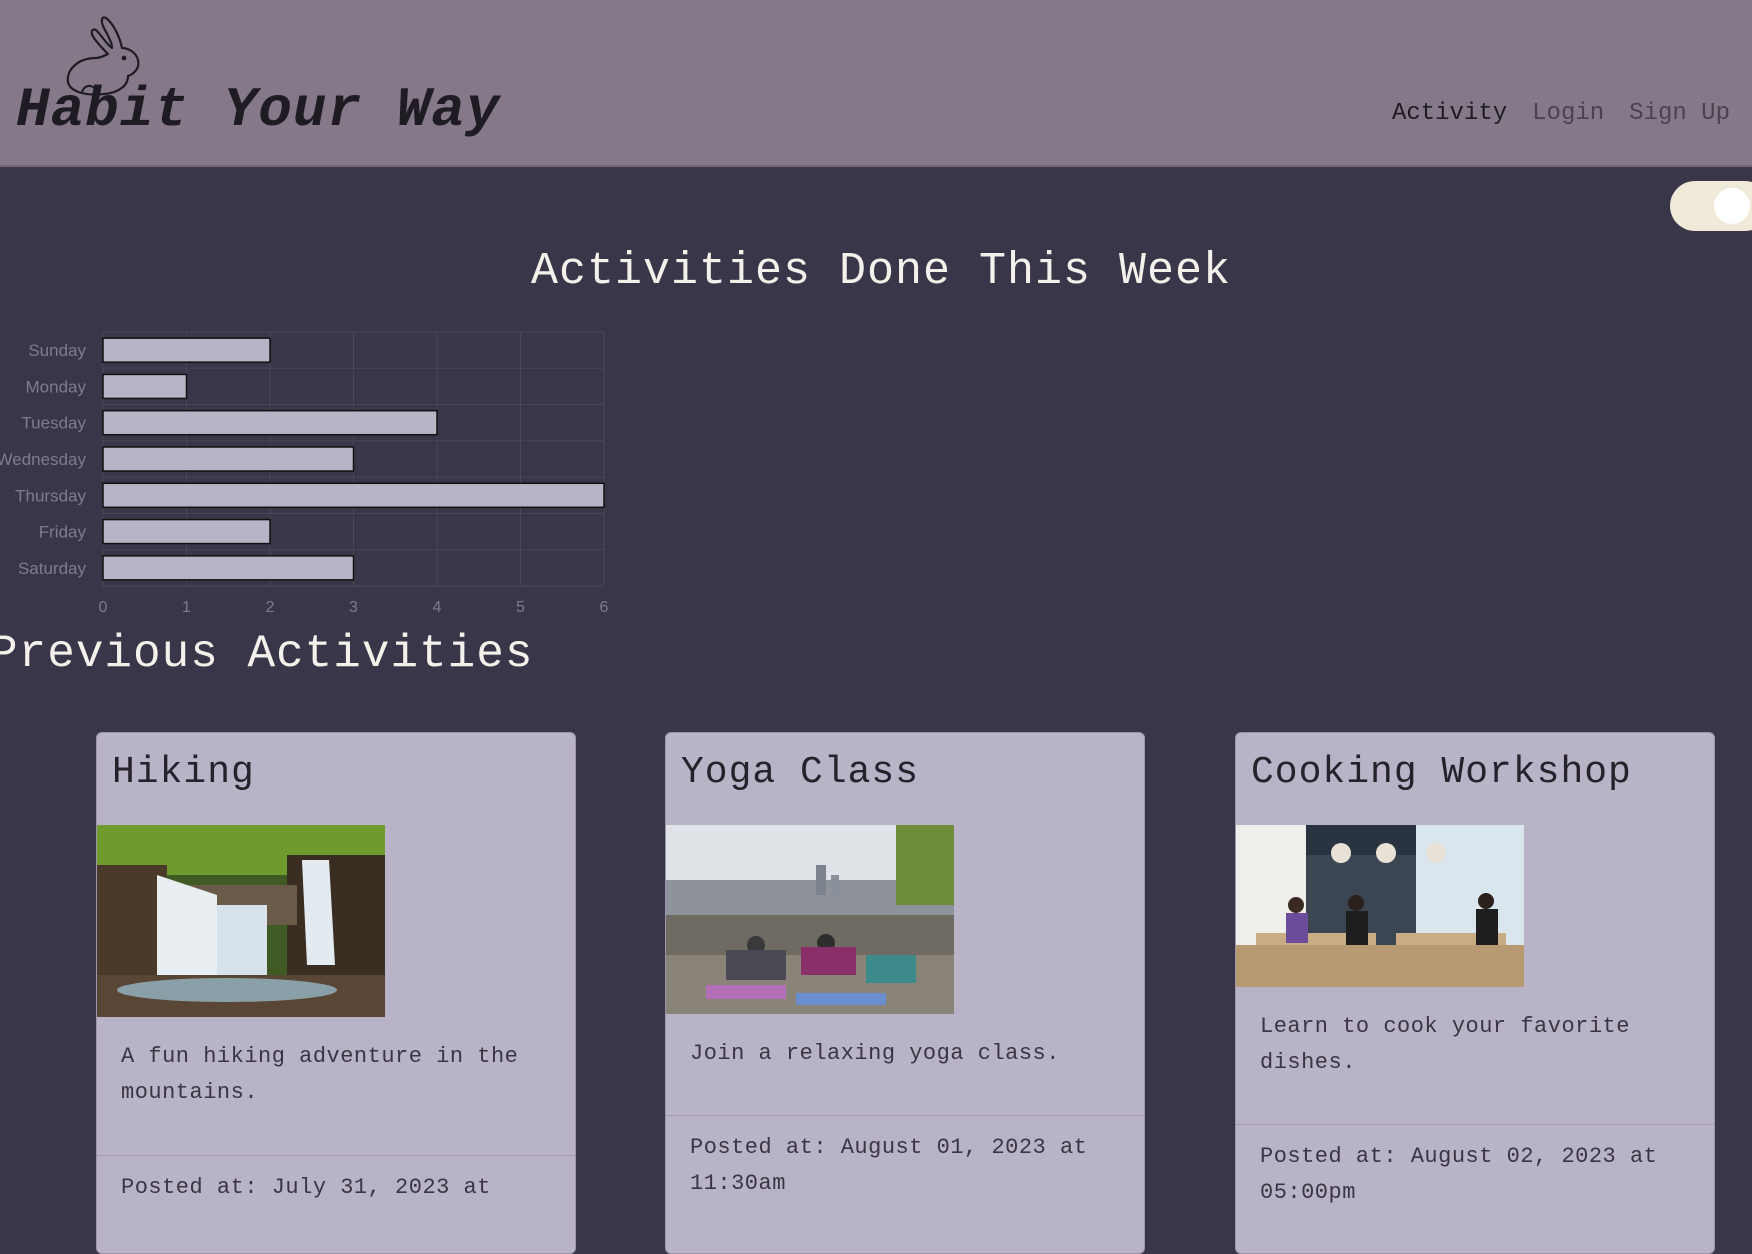 The width and height of the screenshot is (1752, 1254). I want to click on card-footer: Posted at: August 01, 2023 at 11:30am, so click(905, 1184).